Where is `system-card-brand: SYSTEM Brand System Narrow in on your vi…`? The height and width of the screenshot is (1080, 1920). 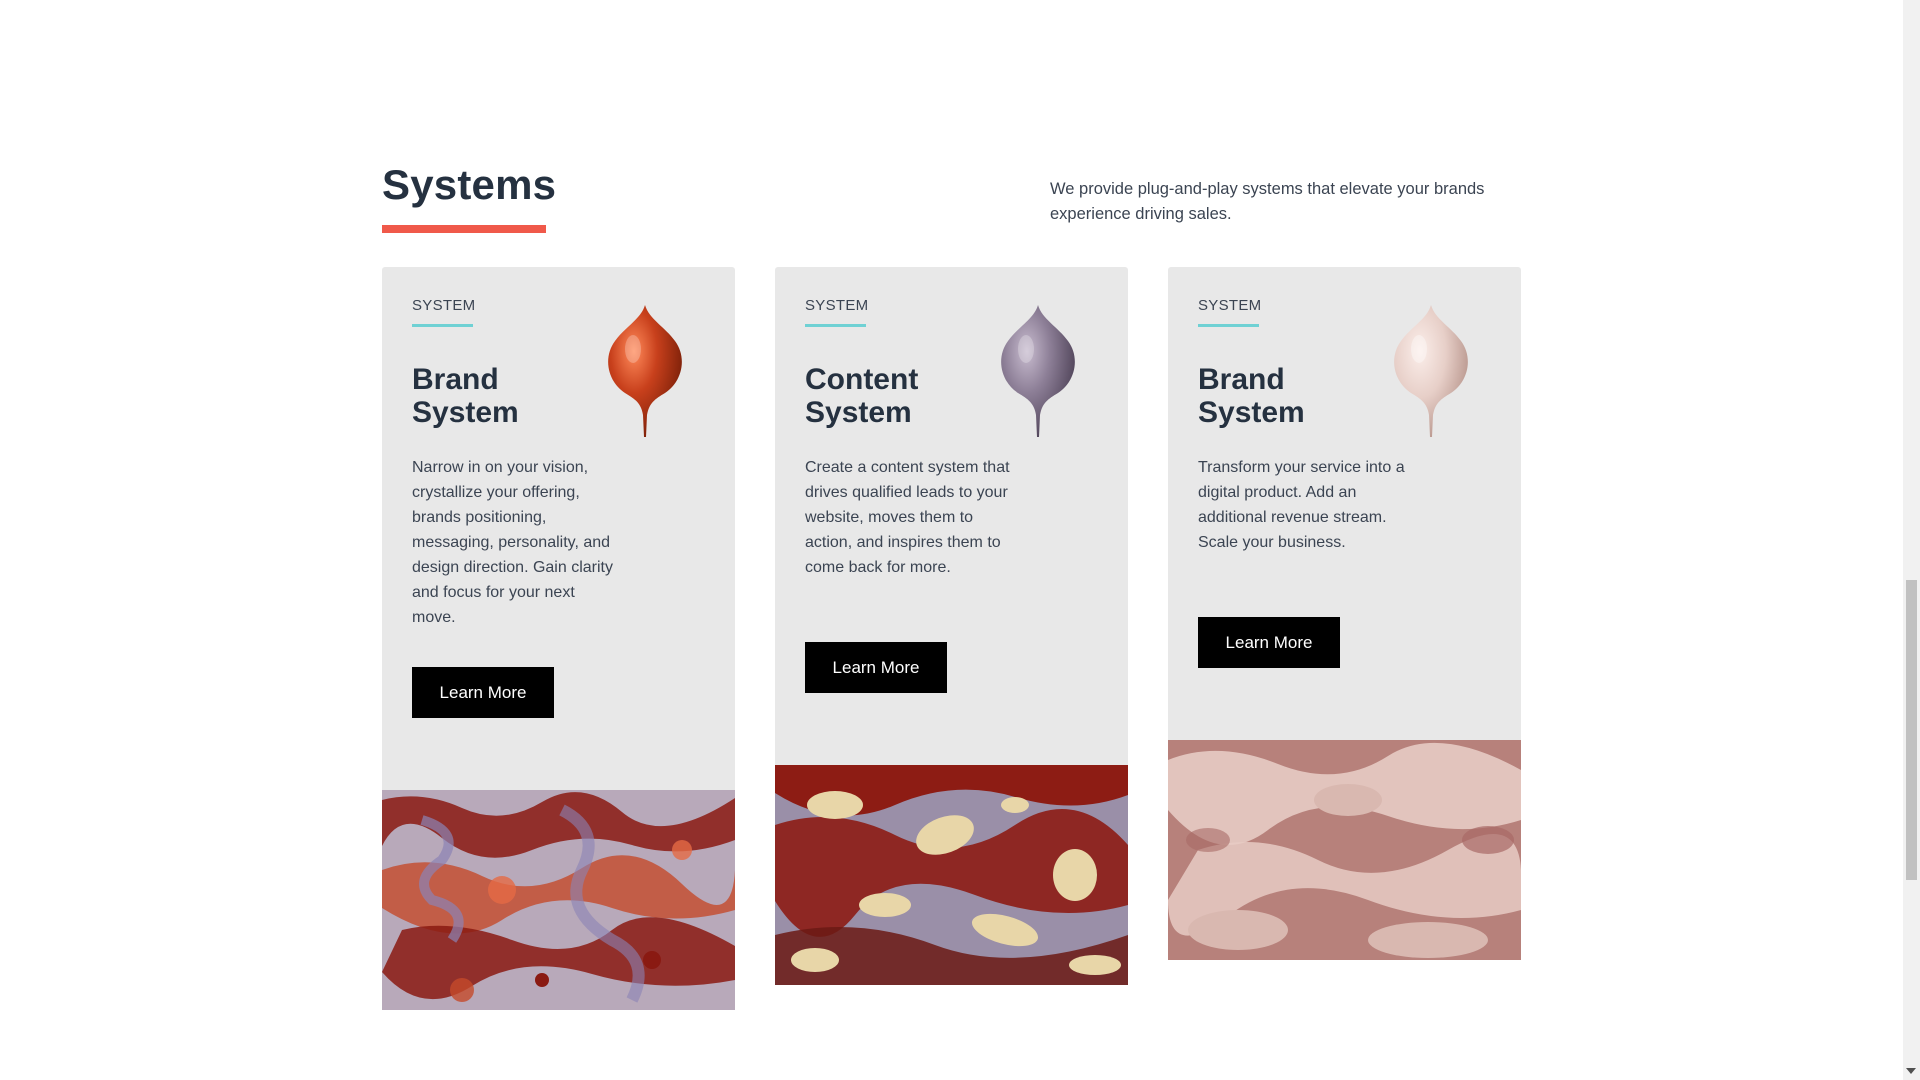
system-card-brand: SYSTEM Brand System Narrow in on your vi… is located at coordinates (558, 638).